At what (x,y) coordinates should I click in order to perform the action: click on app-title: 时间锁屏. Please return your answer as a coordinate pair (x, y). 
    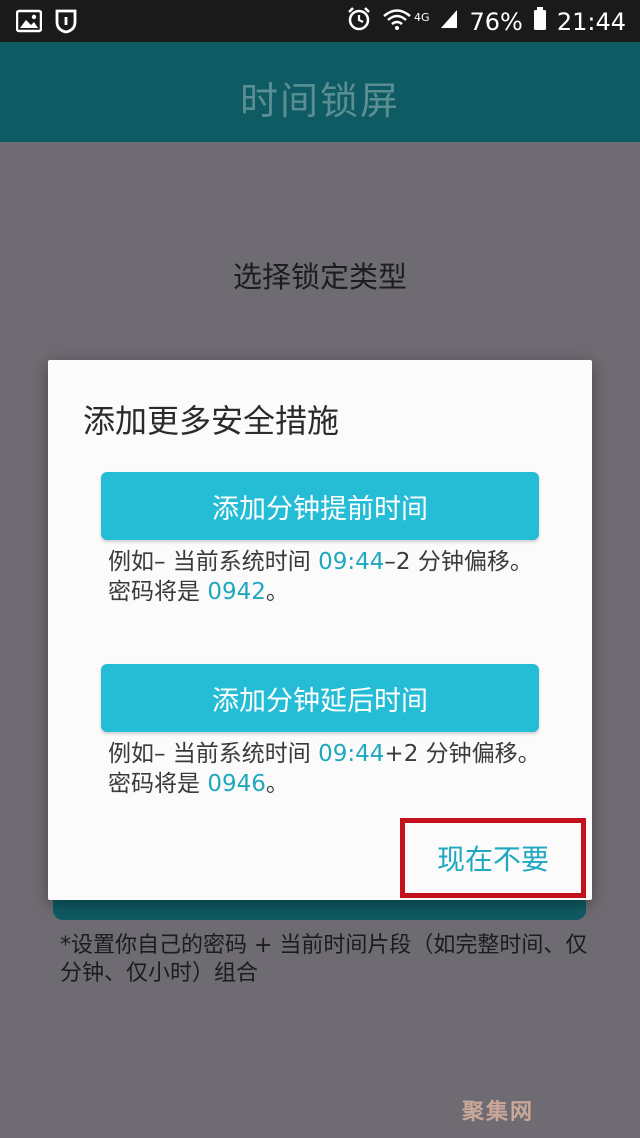
    Looking at the image, I should click on (319, 101).